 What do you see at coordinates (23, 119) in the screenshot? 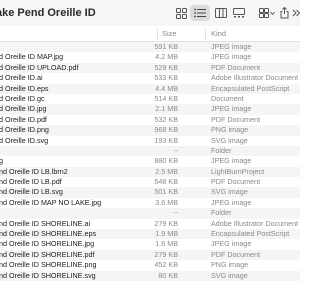
I see `file-name: nd Oreille ID.pdf` at bounding box center [23, 119].